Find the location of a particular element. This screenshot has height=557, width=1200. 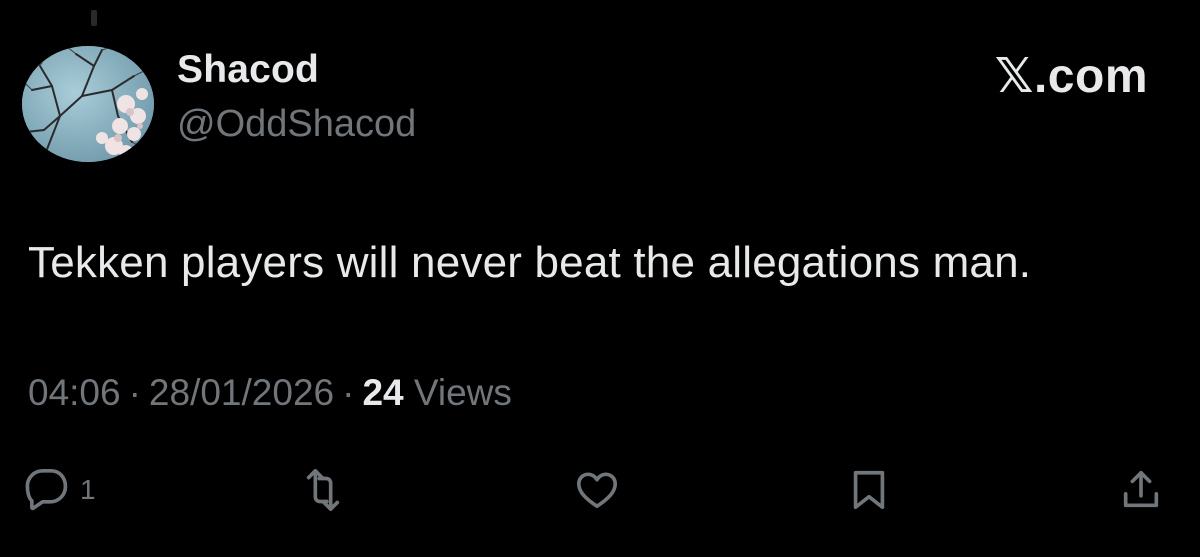

tweet-meta: 04:06 · 28/01/2026 · 24 Views is located at coordinates (270, 393).